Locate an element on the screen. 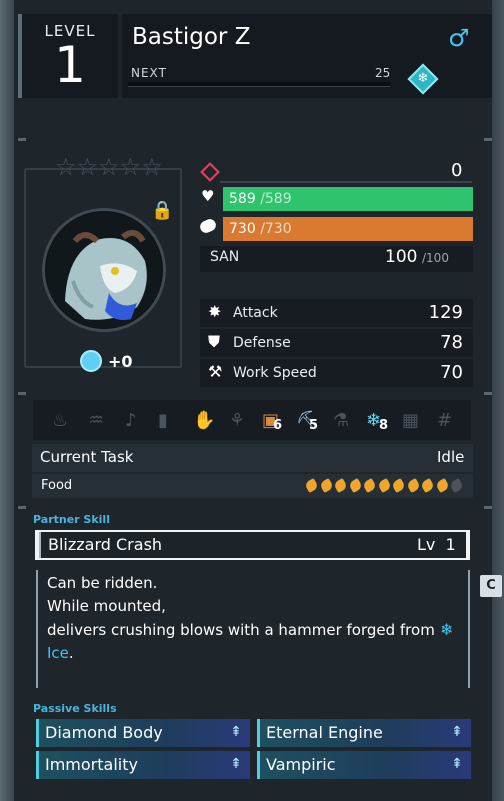 The image size is (504, 801). defense-value: 78 is located at coordinates (451, 342).